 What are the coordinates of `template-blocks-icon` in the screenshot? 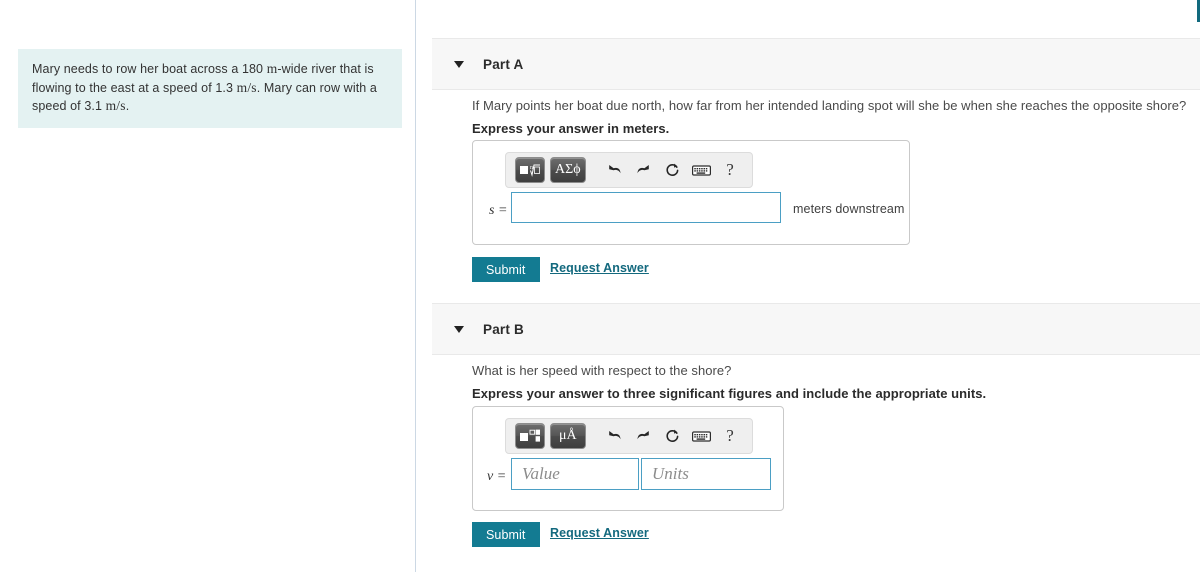 It's located at (529, 435).